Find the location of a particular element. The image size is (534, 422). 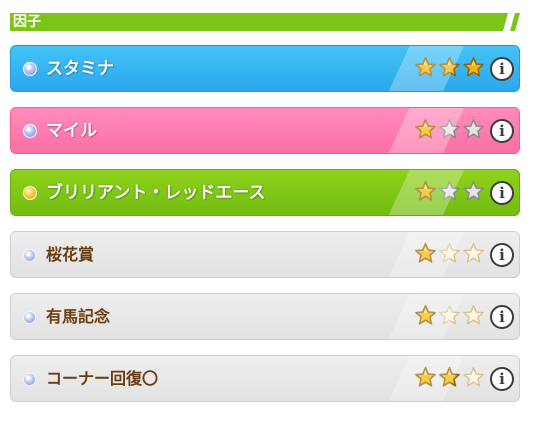

section-header-band is located at coordinates (259, 22).